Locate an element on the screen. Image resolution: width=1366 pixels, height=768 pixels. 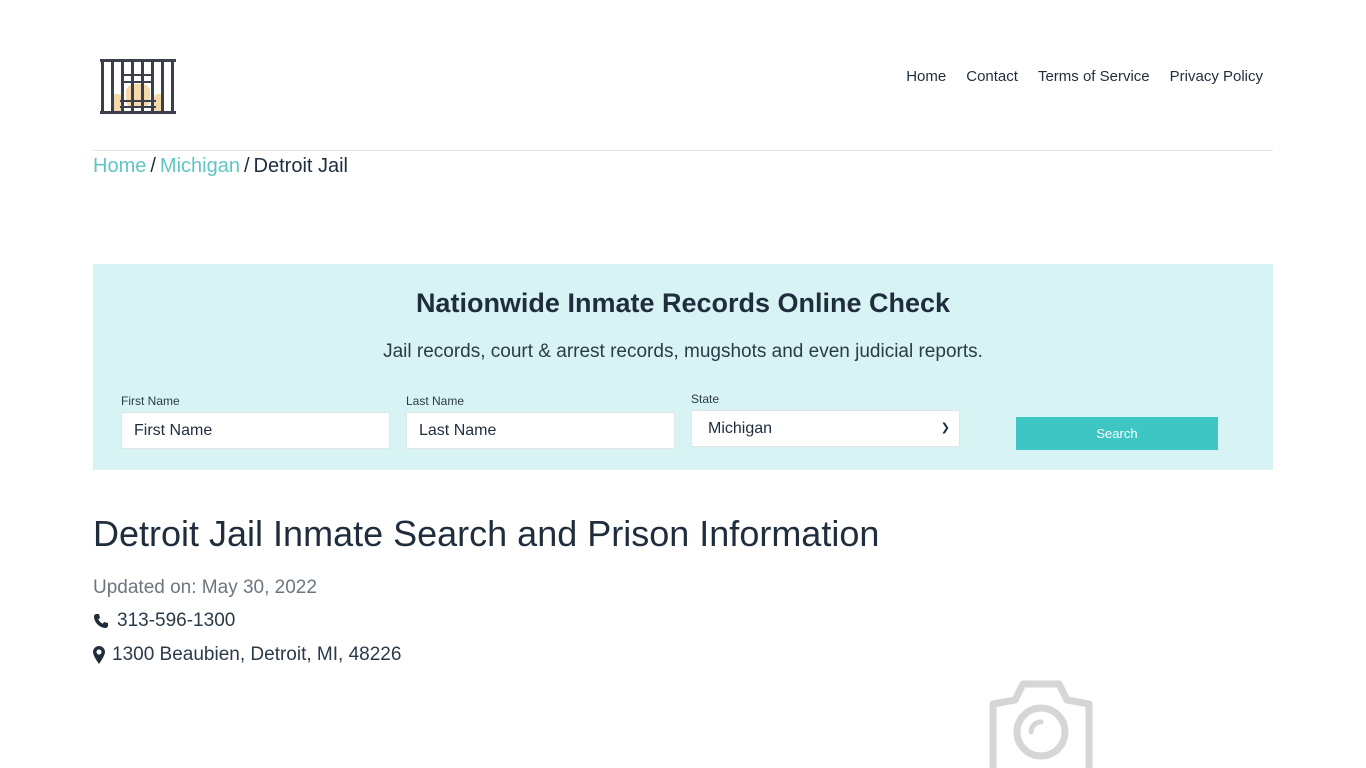
nav-privacy: Privacy Policy is located at coordinates (1216, 76).